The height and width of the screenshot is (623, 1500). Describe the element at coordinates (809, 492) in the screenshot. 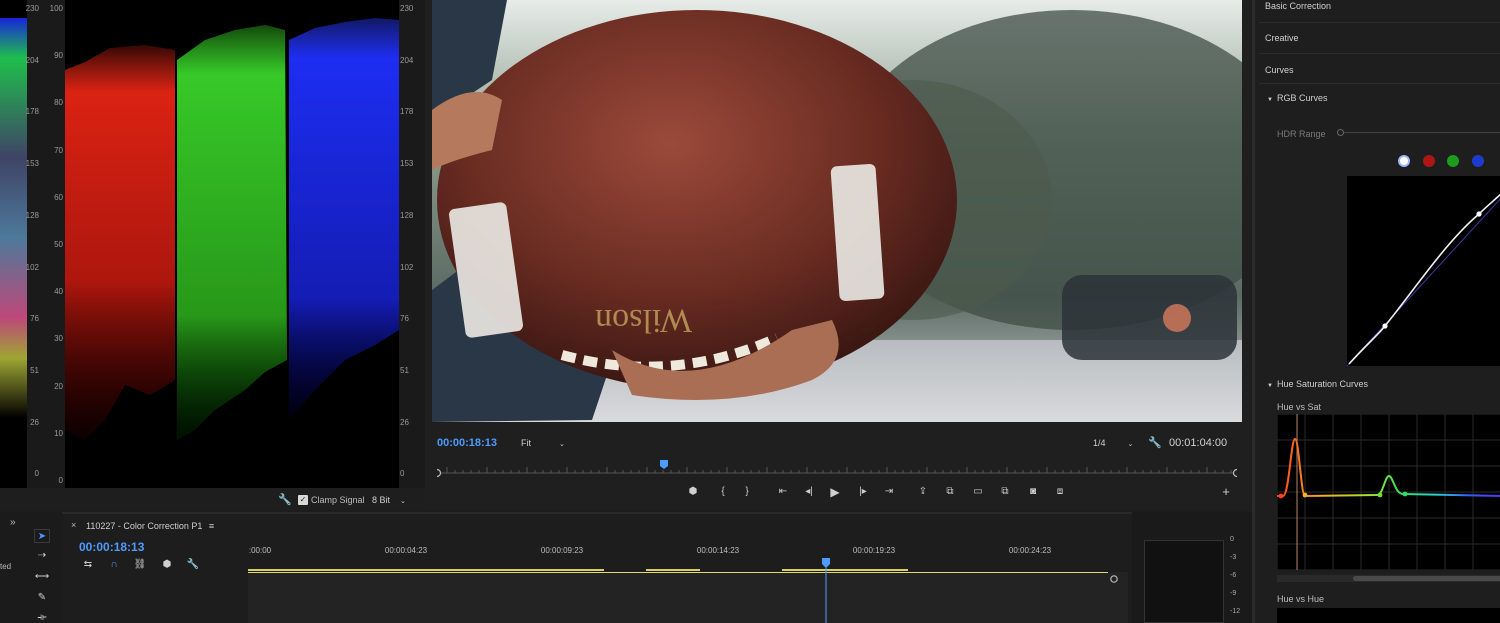

I see `step-back-icon: ◂|` at that location.